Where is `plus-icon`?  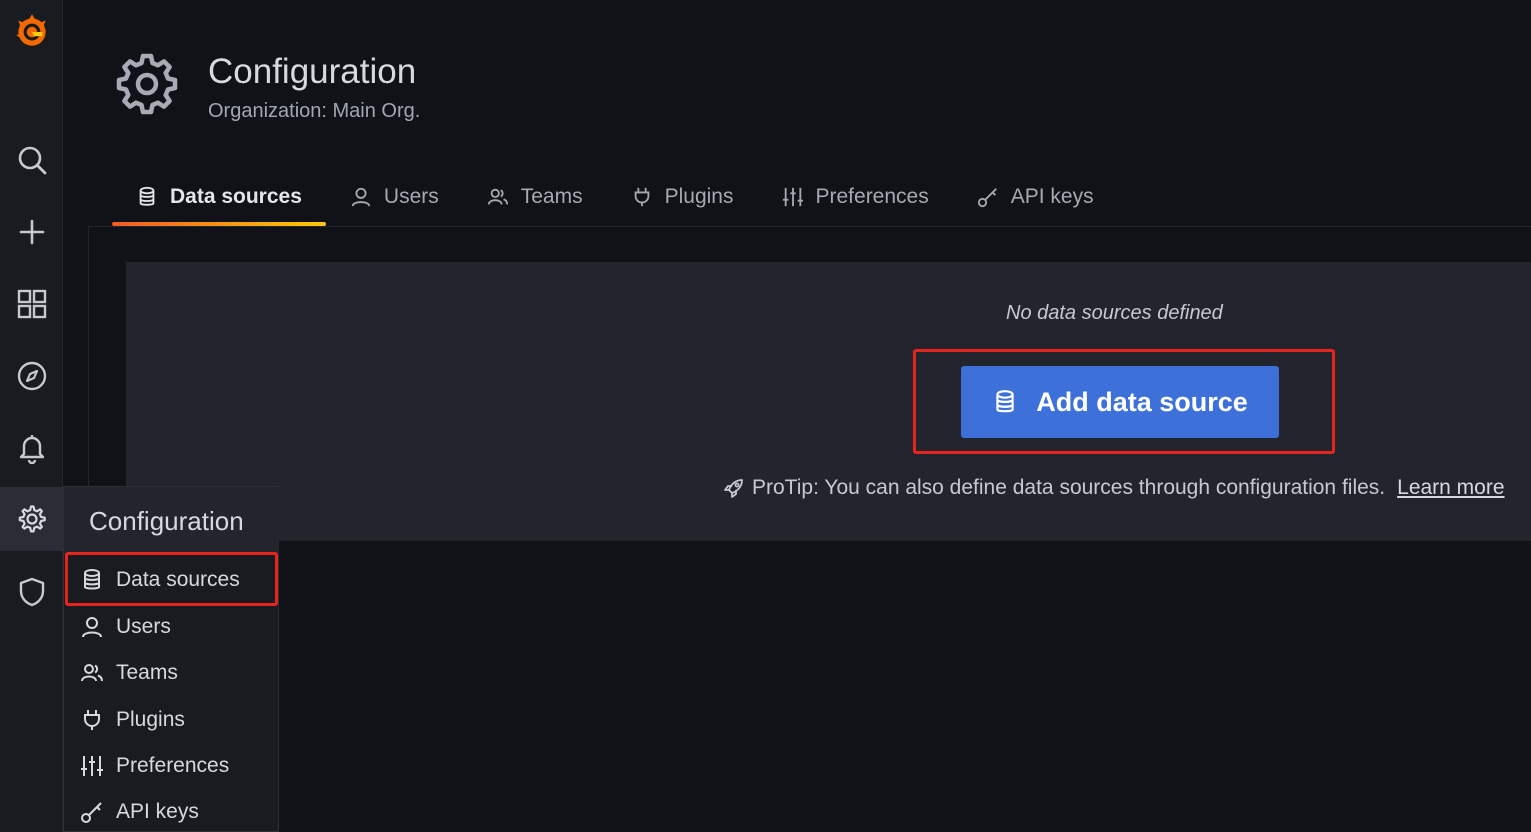
plus-icon is located at coordinates (31, 232).